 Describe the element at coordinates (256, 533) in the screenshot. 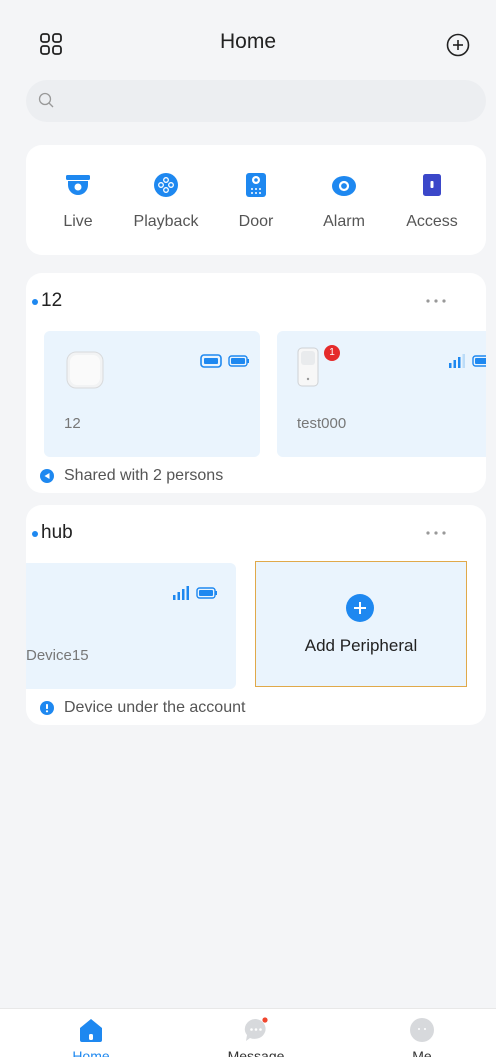

I see `group-header: hub` at that location.